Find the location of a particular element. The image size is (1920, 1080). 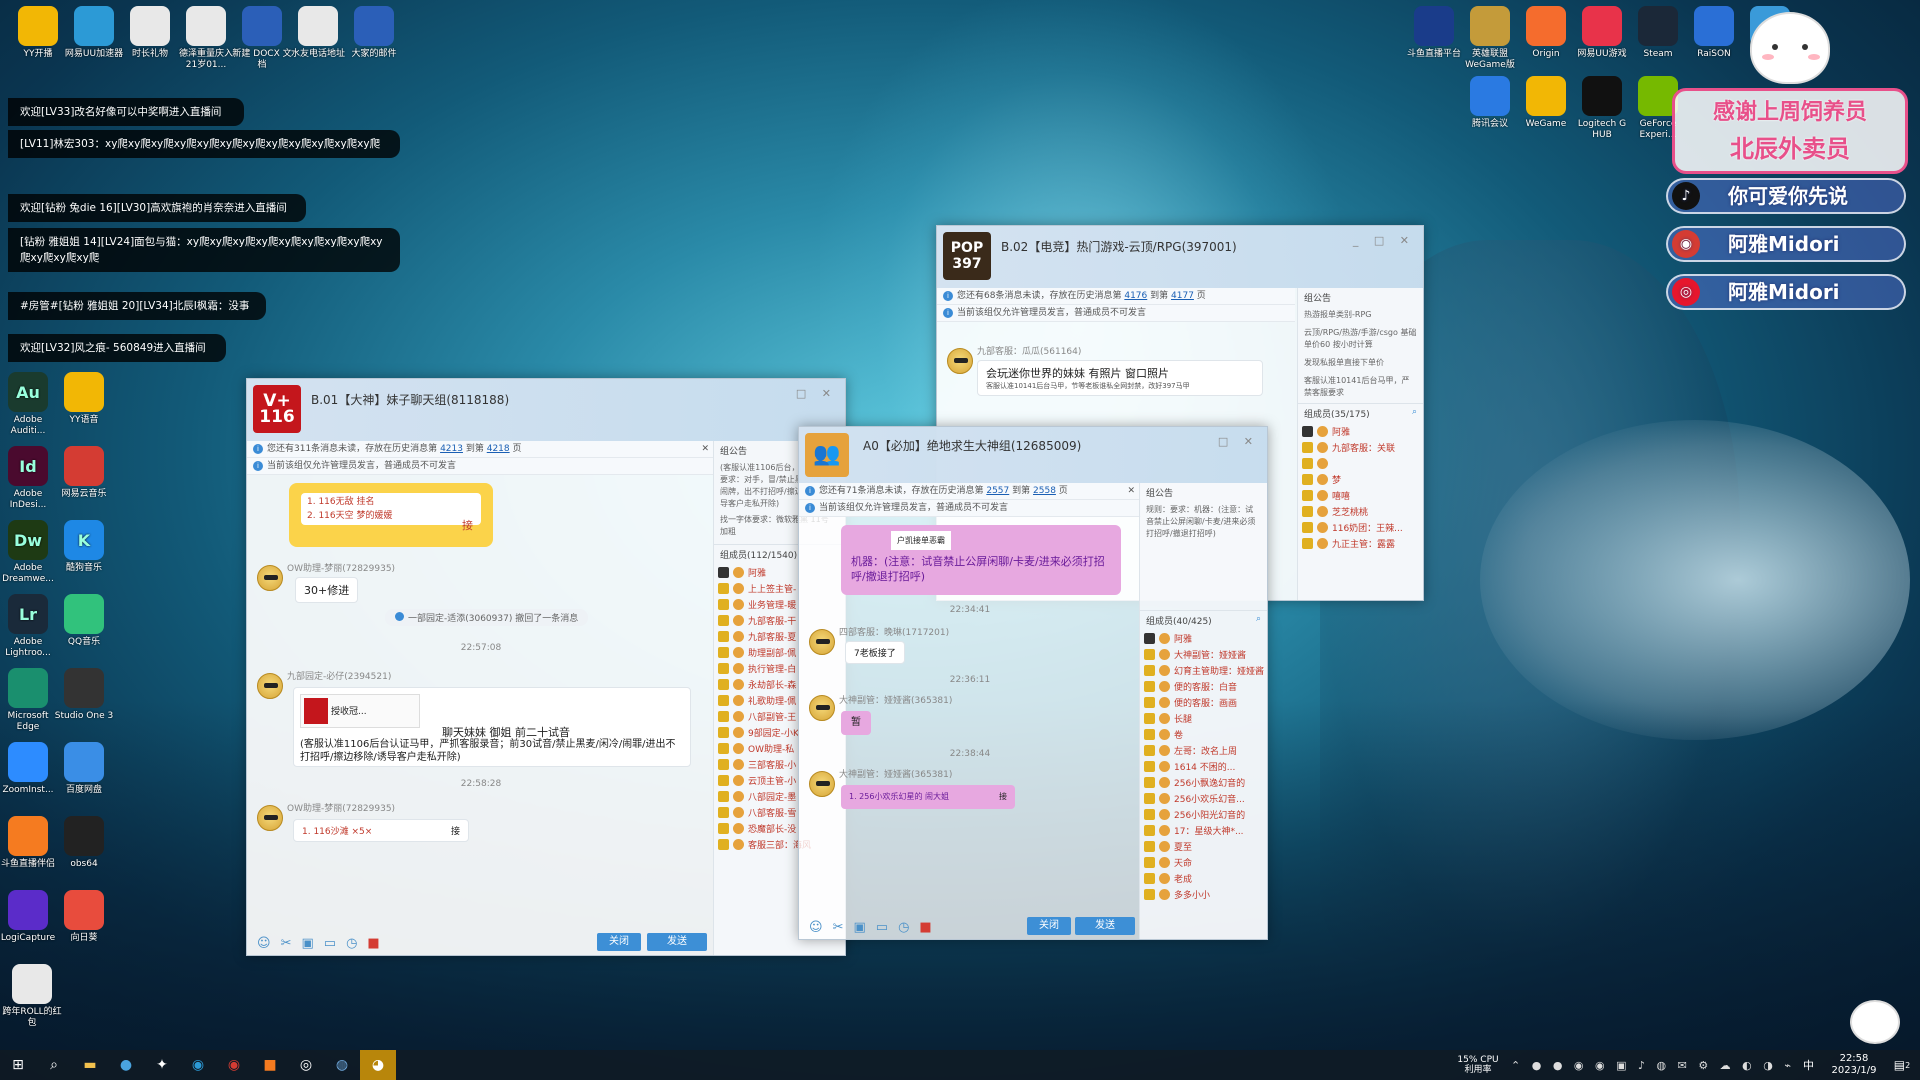

desktop-icon: 时长礼物 is located at coordinates (150, 33).